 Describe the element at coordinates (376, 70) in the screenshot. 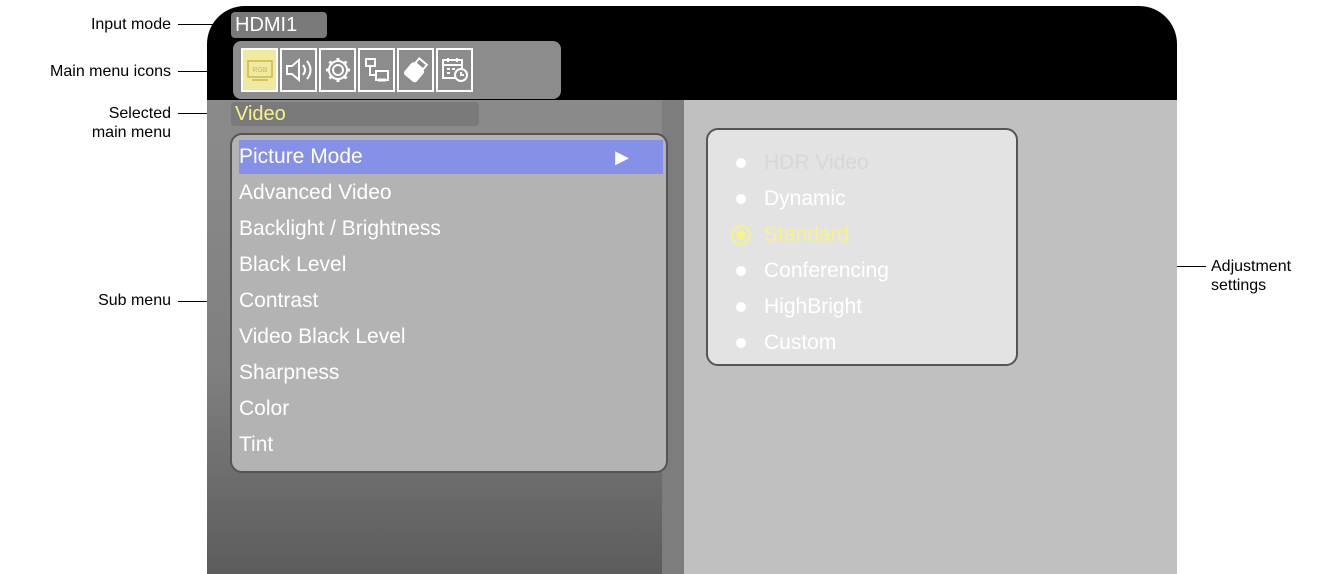

I see `network-icon` at that location.